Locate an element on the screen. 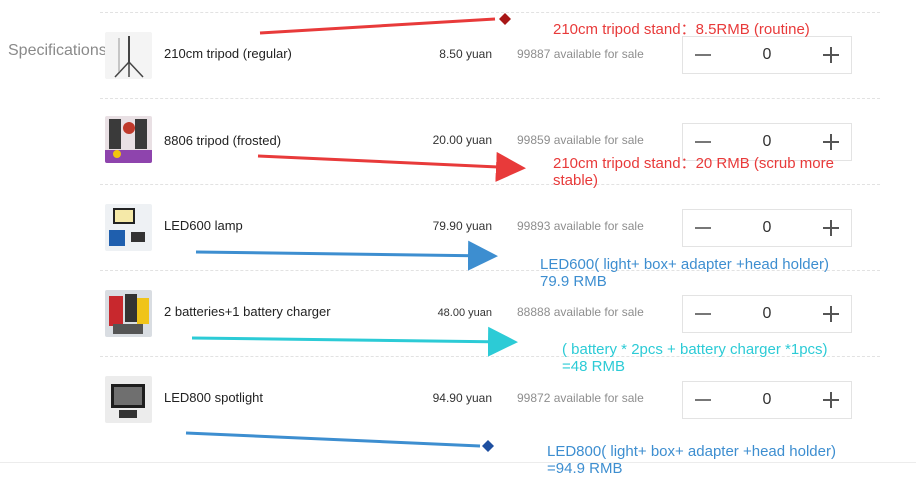 The height and width of the screenshot is (491, 916). annotation-note: 210cm tripod stand：8.5RMB (routine) is located at coordinates (681, 29).